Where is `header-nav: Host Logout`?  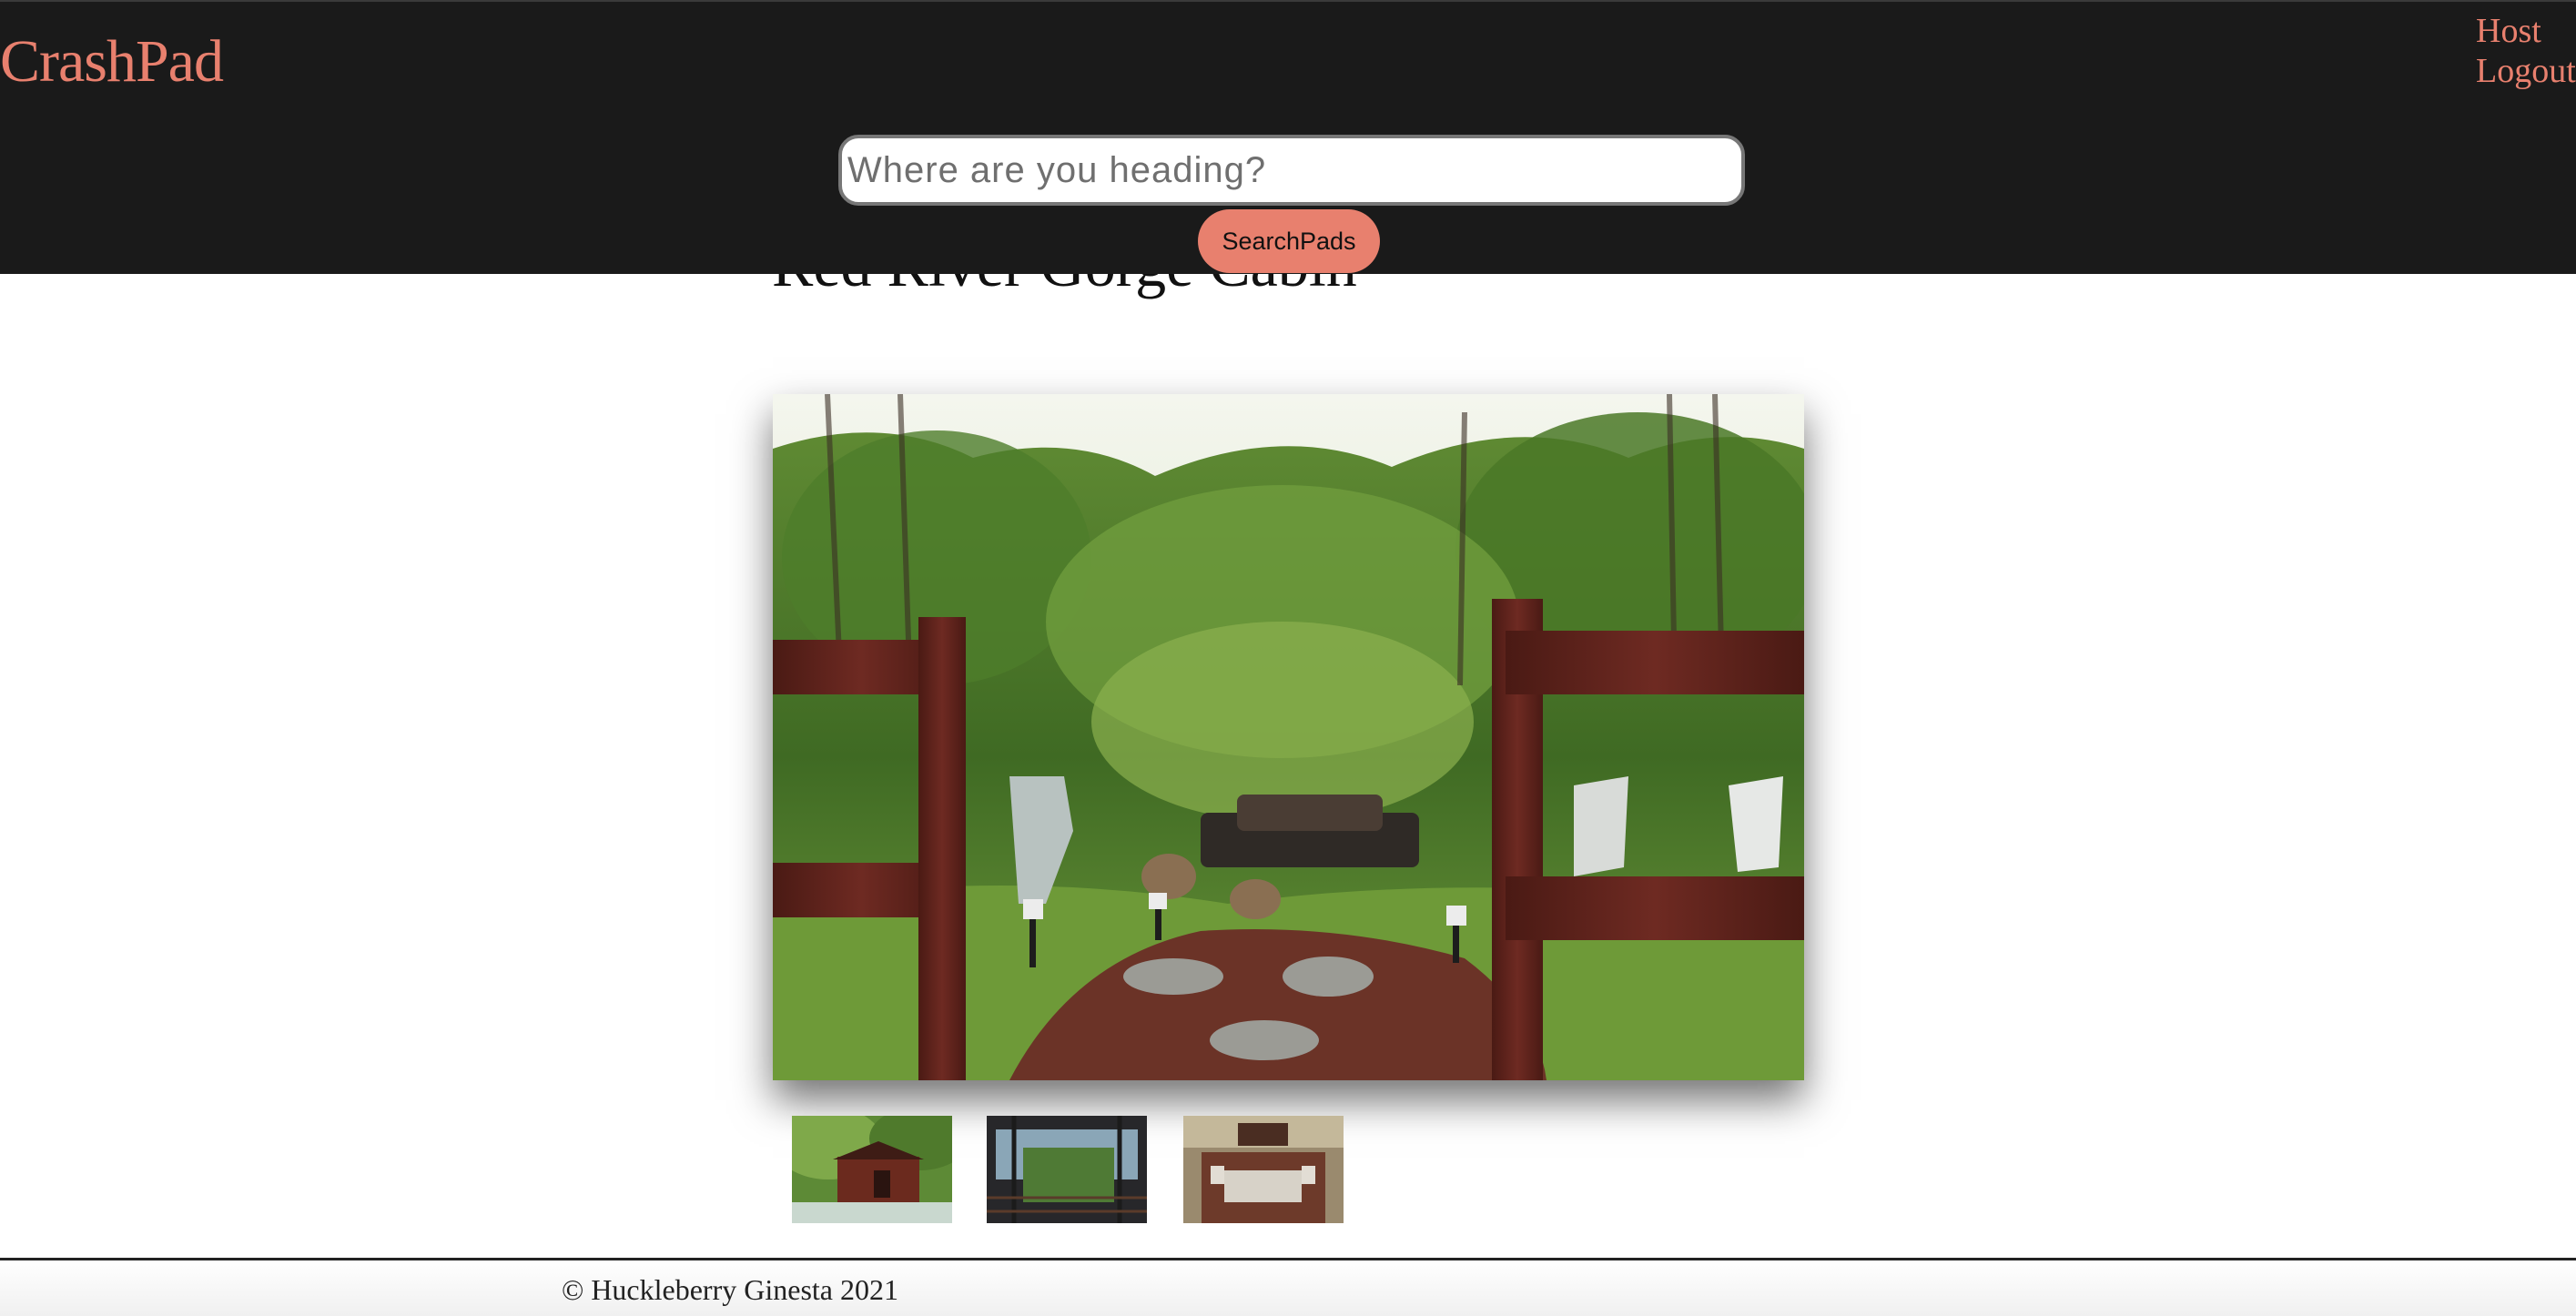 header-nav: Host Logout is located at coordinates (2526, 51).